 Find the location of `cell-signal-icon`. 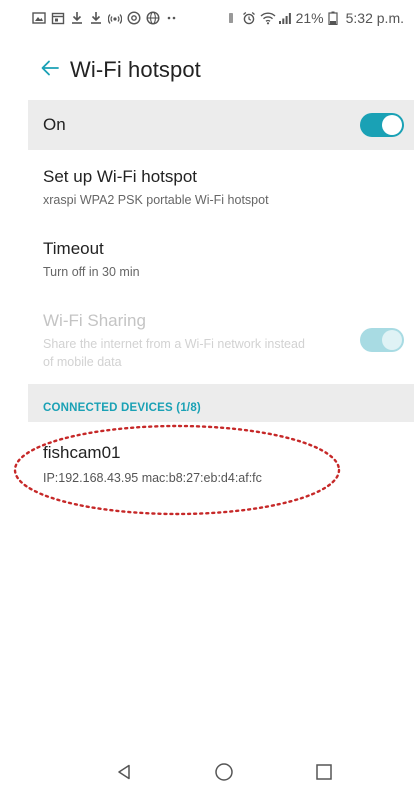

cell-signal-icon is located at coordinates (285, 18).